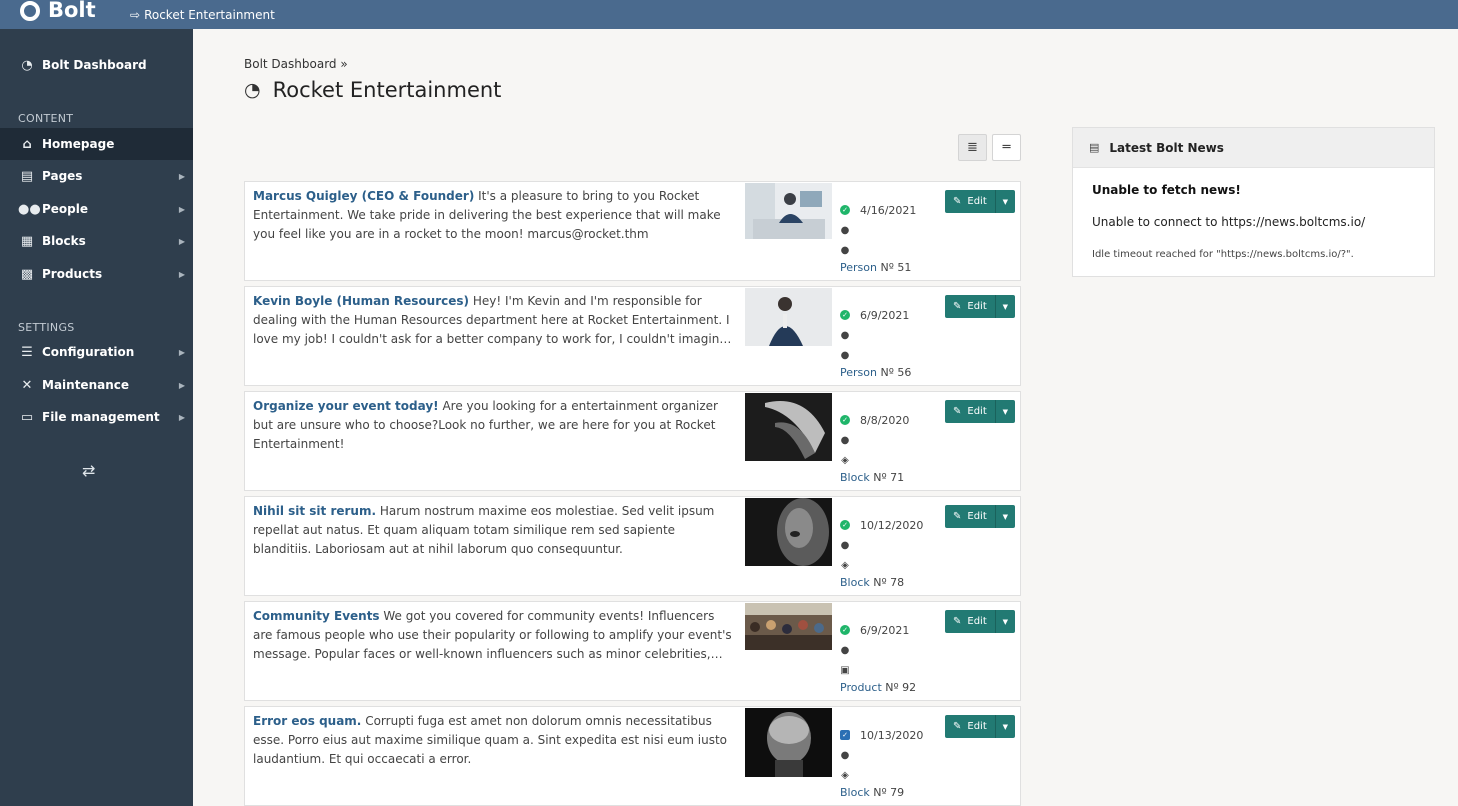 Image resolution: width=1458 pixels, height=806 pixels. What do you see at coordinates (209, 14) in the screenshot?
I see `site-link-label: Rocket Entertainment` at bounding box center [209, 14].